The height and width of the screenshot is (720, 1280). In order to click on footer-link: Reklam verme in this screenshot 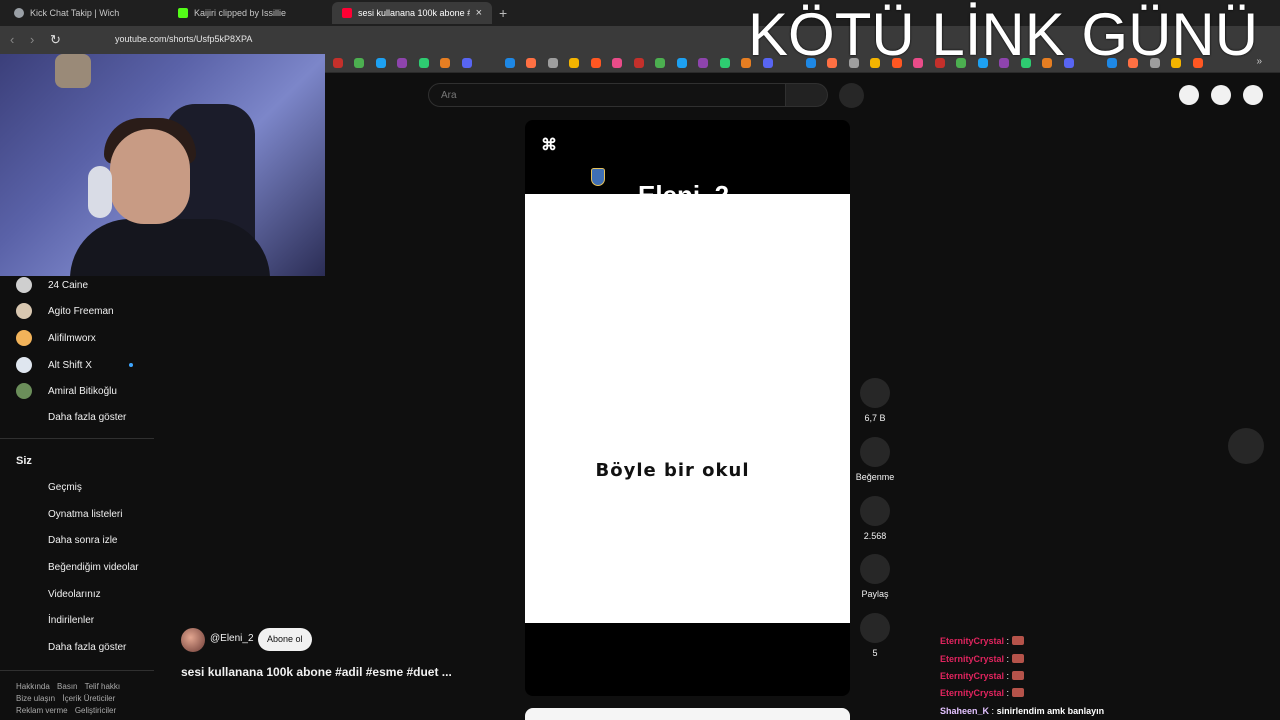, I will do `click(42, 710)`.